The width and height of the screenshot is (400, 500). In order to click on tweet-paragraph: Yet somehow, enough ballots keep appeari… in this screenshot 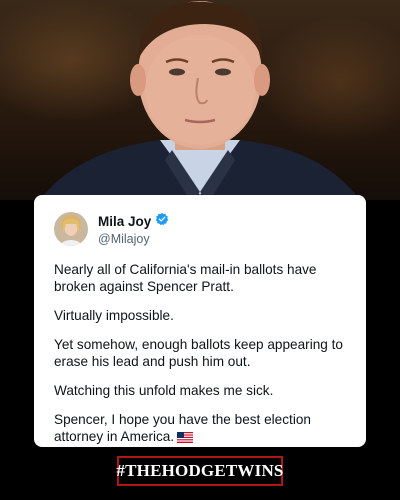, I will do `click(198, 353)`.